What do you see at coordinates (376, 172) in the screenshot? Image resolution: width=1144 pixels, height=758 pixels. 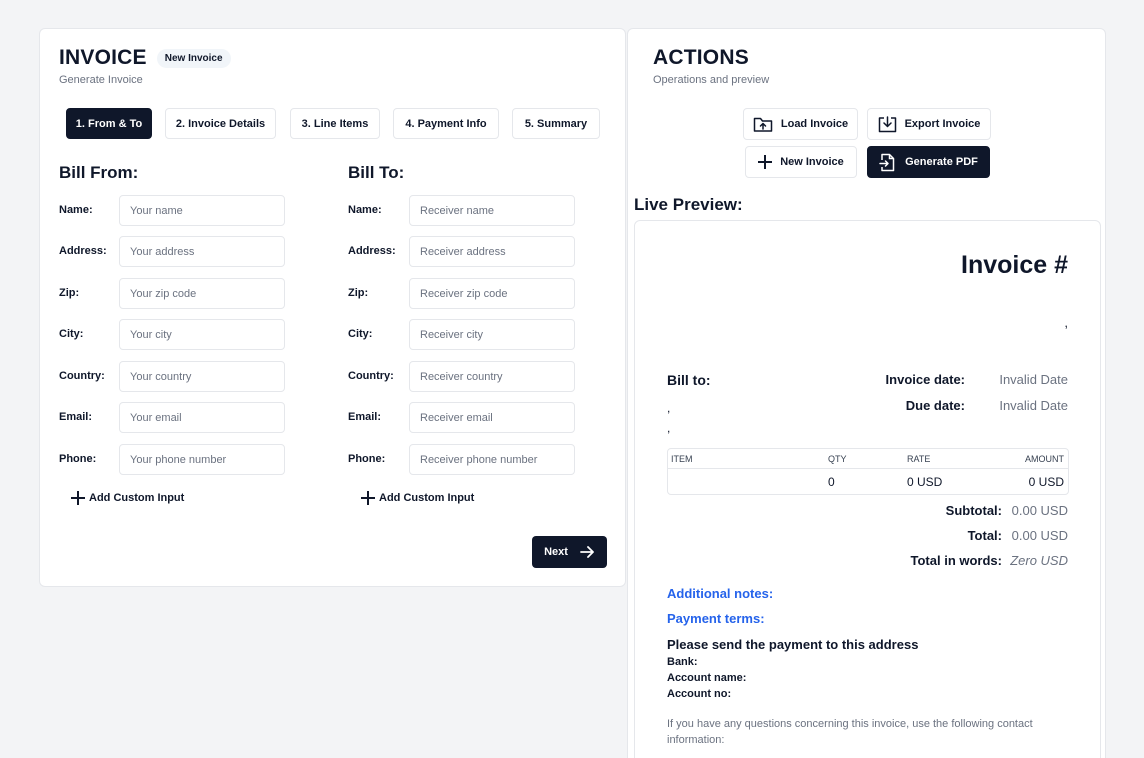 I see `bill-to-heading: Bill To:` at bounding box center [376, 172].